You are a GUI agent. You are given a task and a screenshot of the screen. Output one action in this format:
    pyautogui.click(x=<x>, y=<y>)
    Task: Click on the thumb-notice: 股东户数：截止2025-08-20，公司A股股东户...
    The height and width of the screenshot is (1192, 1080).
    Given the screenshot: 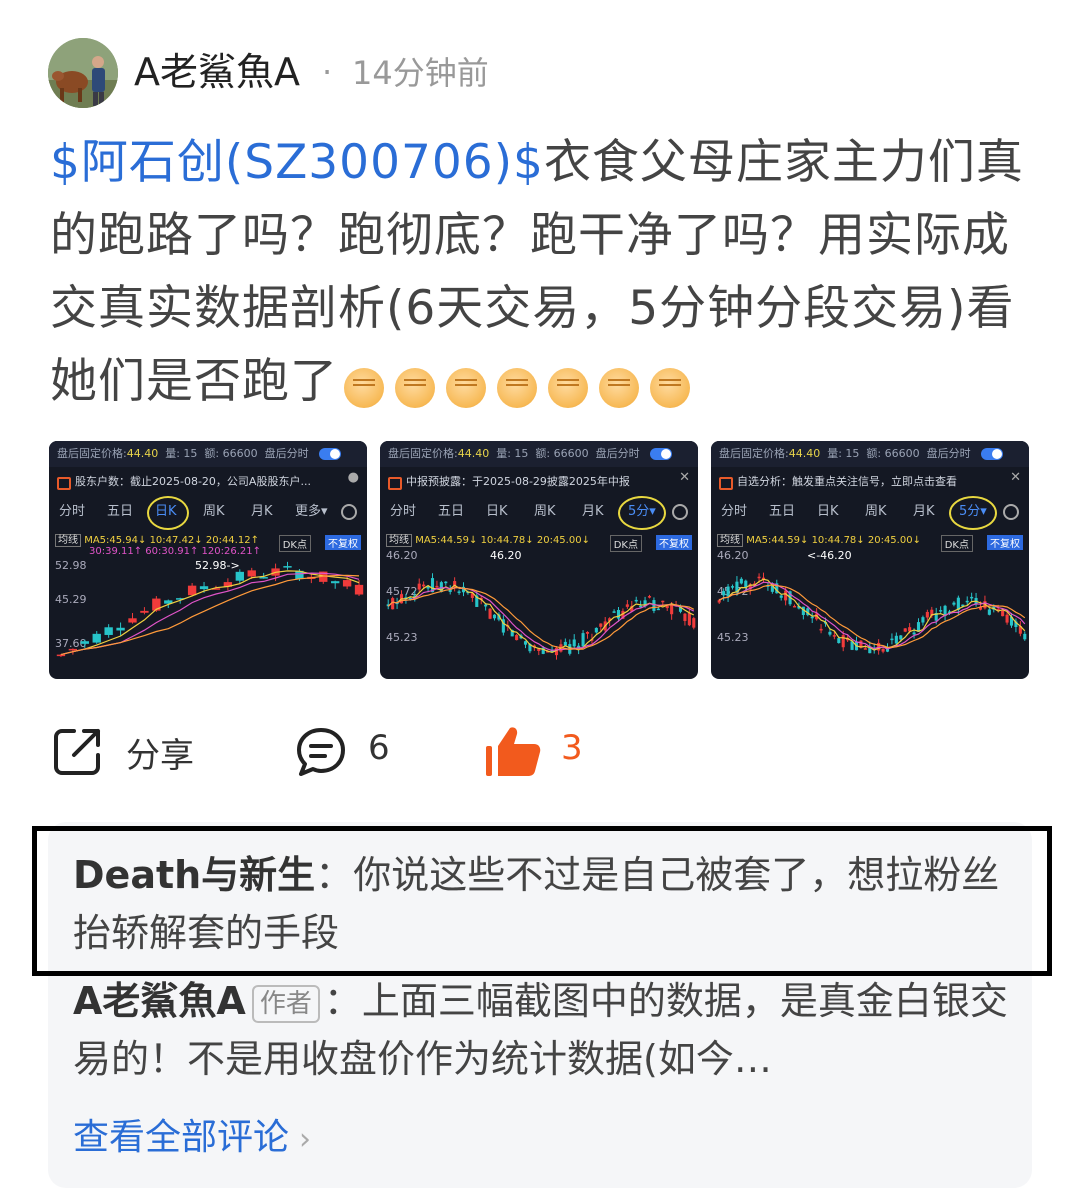 What is the action you would take?
    pyautogui.click(x=208, y=482)
    